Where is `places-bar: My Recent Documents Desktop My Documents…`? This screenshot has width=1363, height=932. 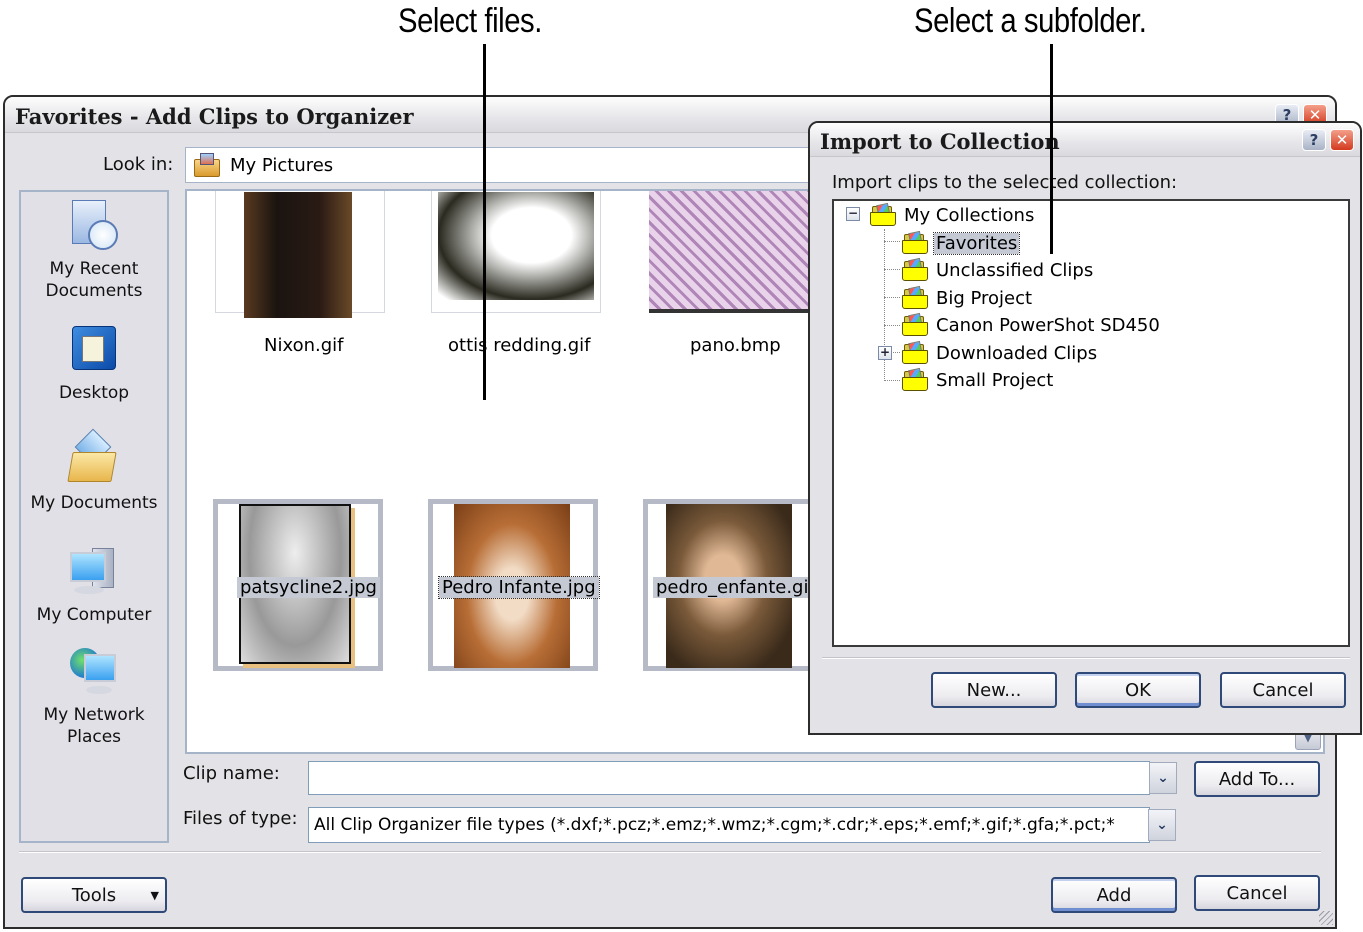 places-bar: My Recent Documents Desktop My Documents… is located at coordinates (94, 516).